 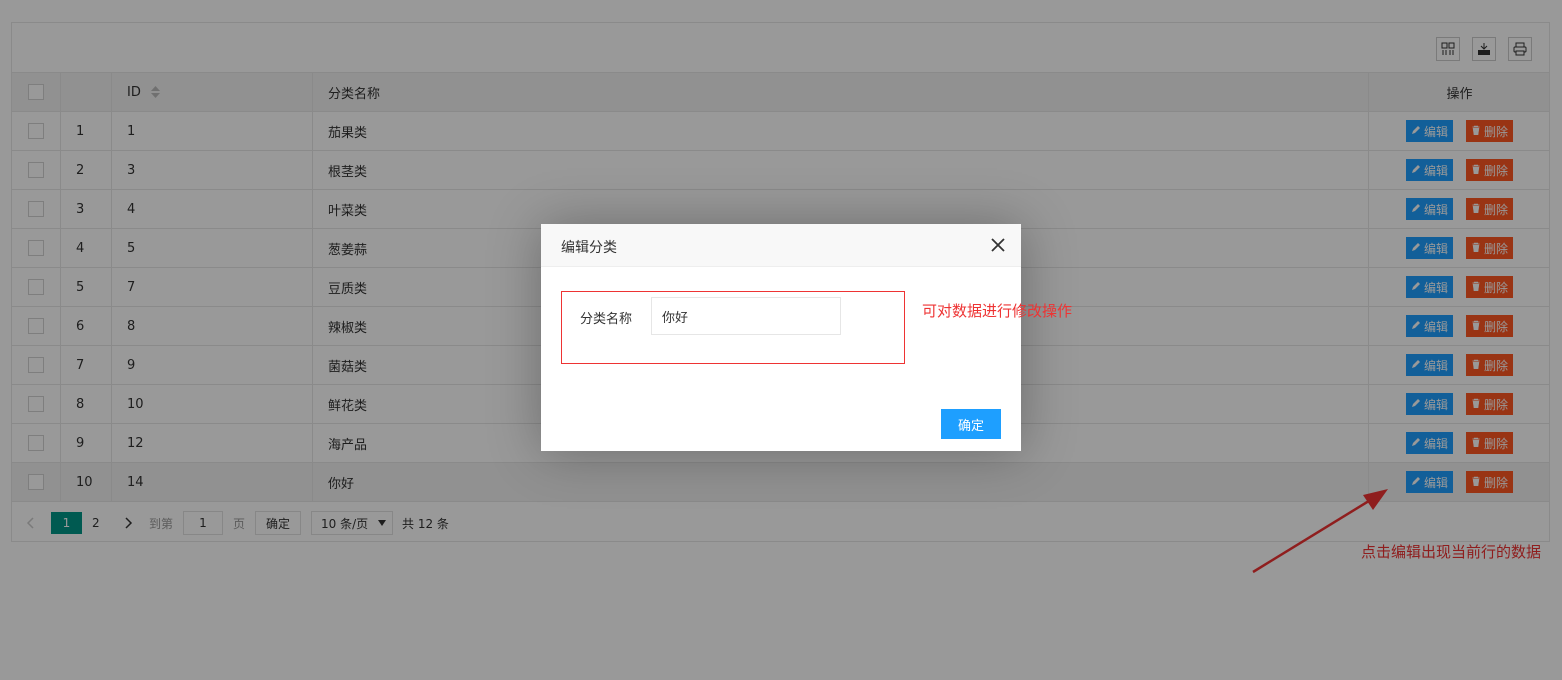 I want to click on edit-category-dialog: 编辑分类 分类名称 确定, so click(x=781, y=337).